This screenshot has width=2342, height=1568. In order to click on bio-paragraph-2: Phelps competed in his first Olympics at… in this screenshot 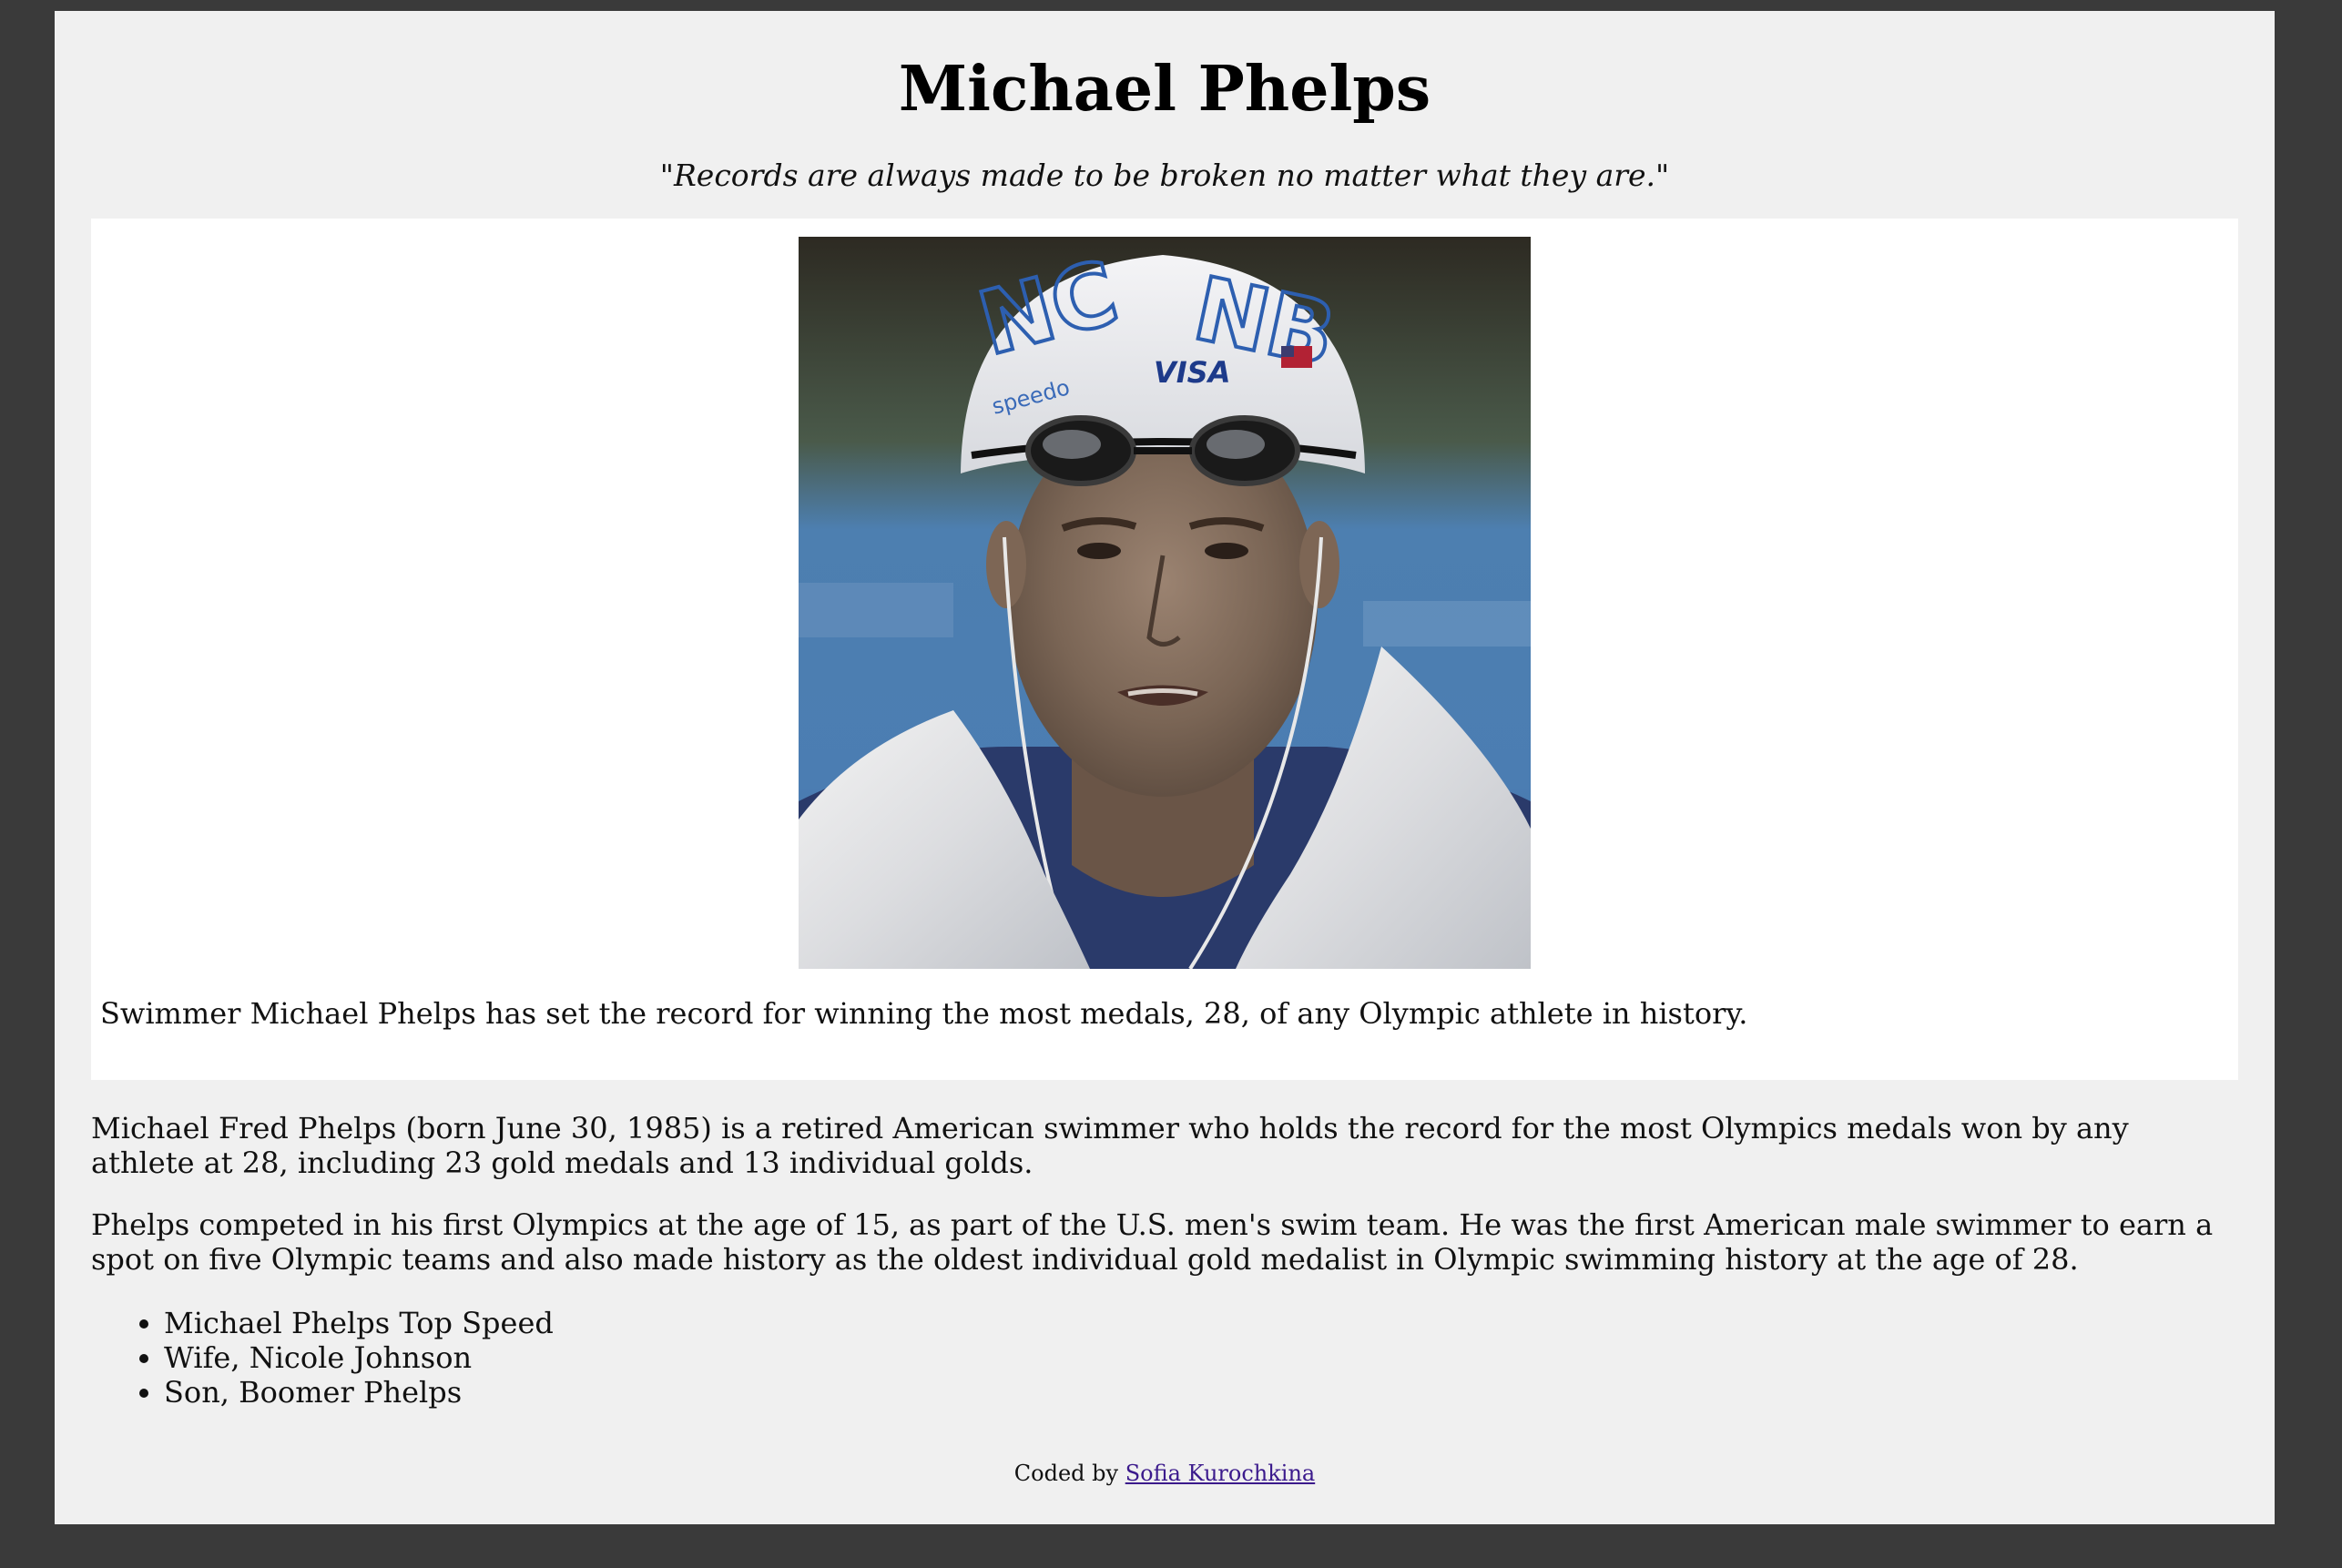, I will do `click(1152, 1242)`.